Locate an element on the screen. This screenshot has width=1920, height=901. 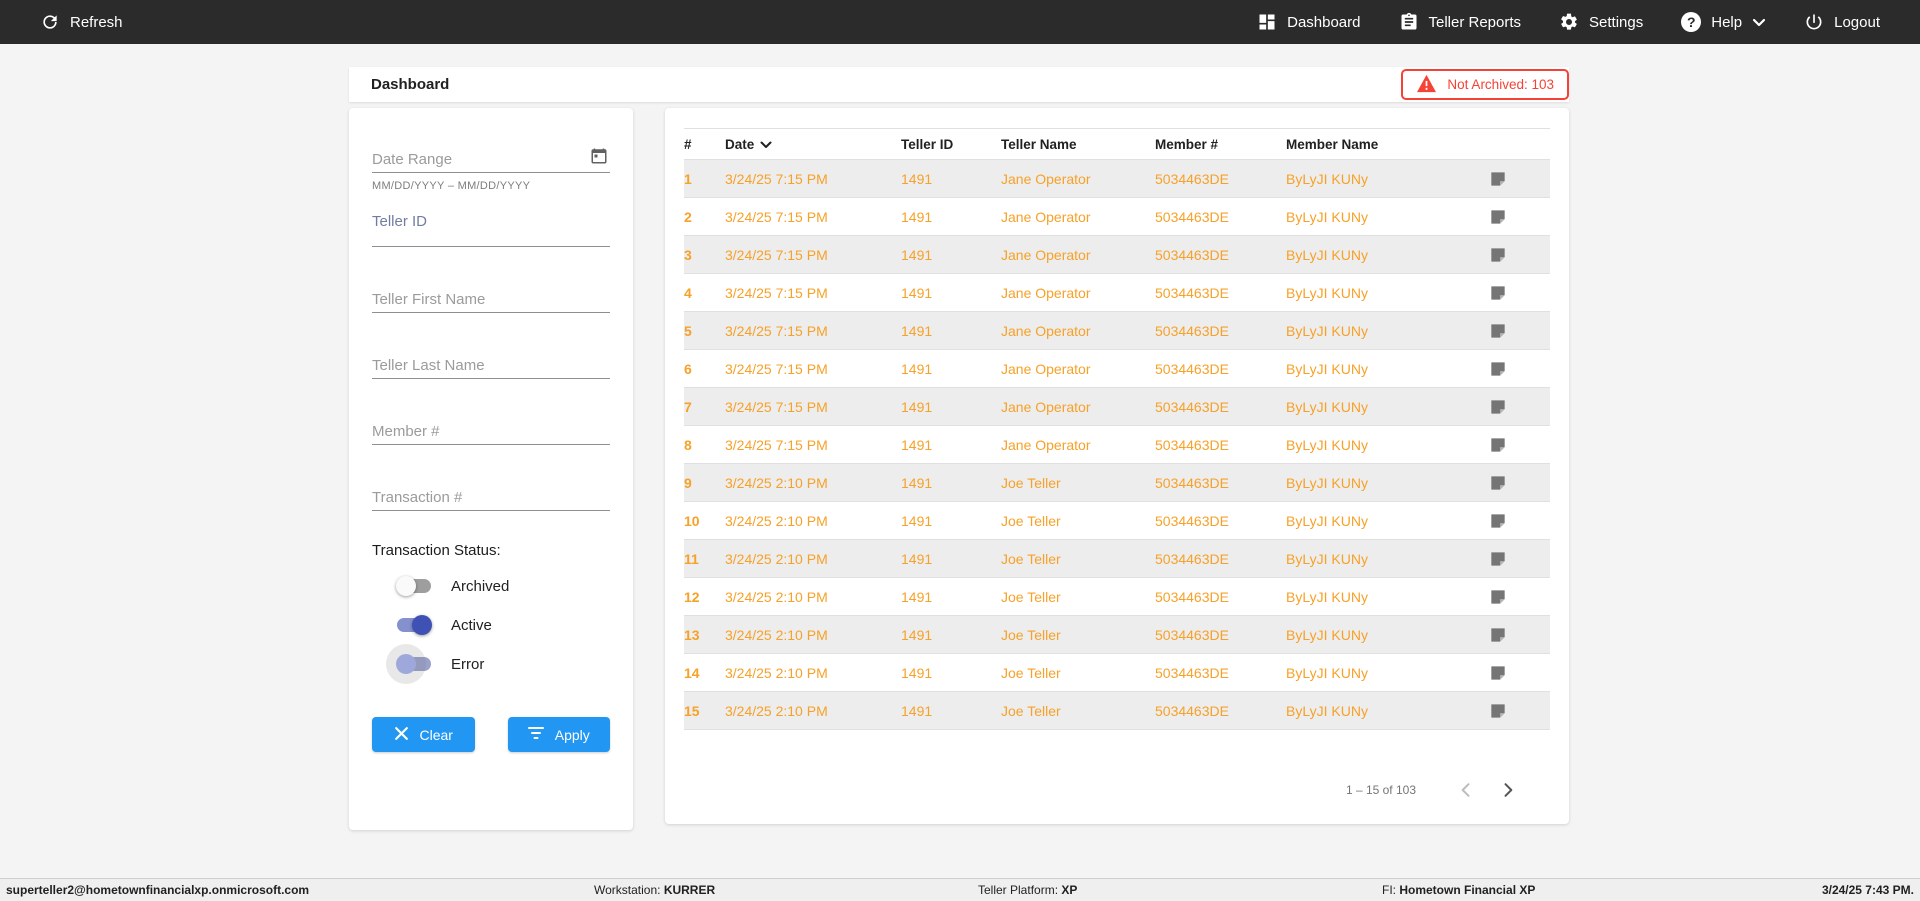
status-fi: FI: Hometown Financial XP is located at coordinates (1459, 890).